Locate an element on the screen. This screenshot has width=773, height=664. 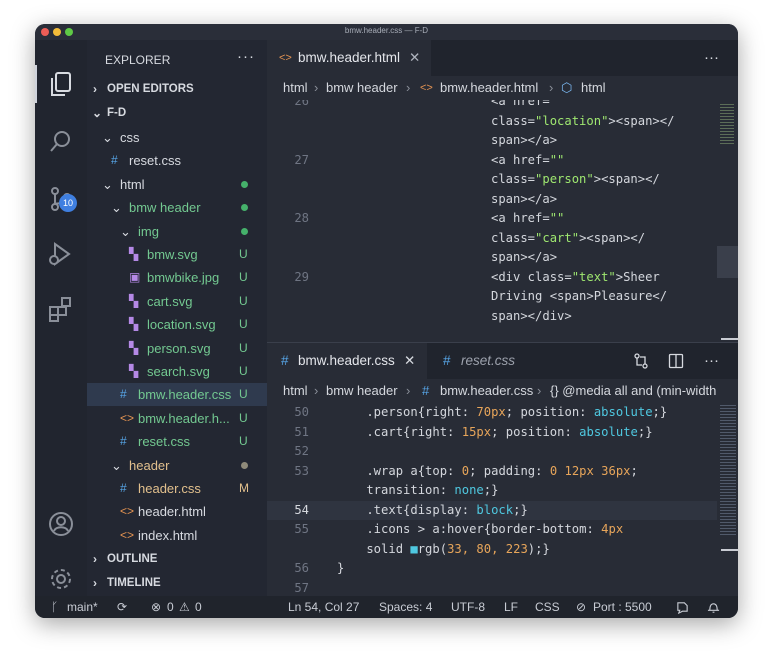
bell-icon is located at coordinates (713, 607).